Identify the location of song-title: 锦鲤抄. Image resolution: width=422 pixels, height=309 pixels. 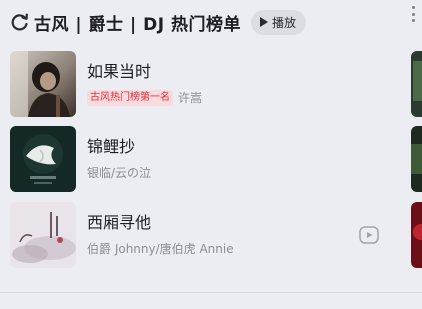
(111, 146).